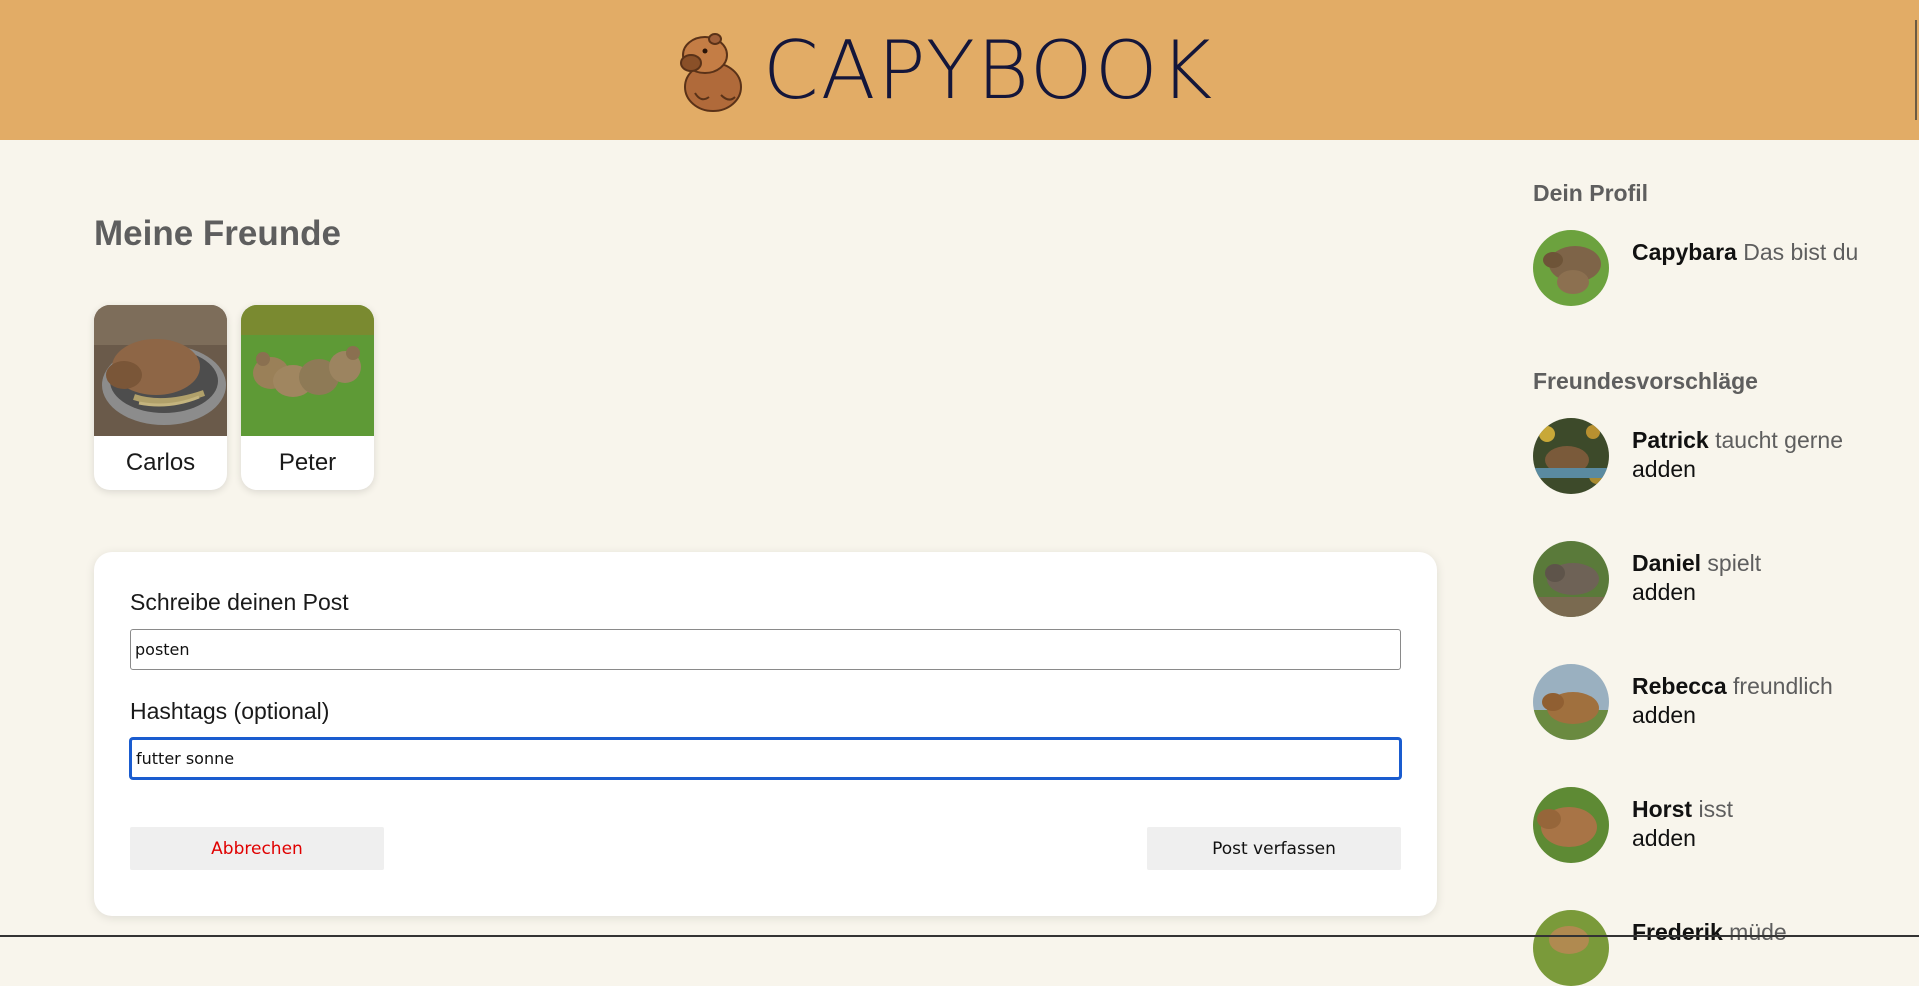  What do you see at coordinates (1783, 686) in the screenshot?
I see `person-status: freundlich` at bounding box center [1783, 686].